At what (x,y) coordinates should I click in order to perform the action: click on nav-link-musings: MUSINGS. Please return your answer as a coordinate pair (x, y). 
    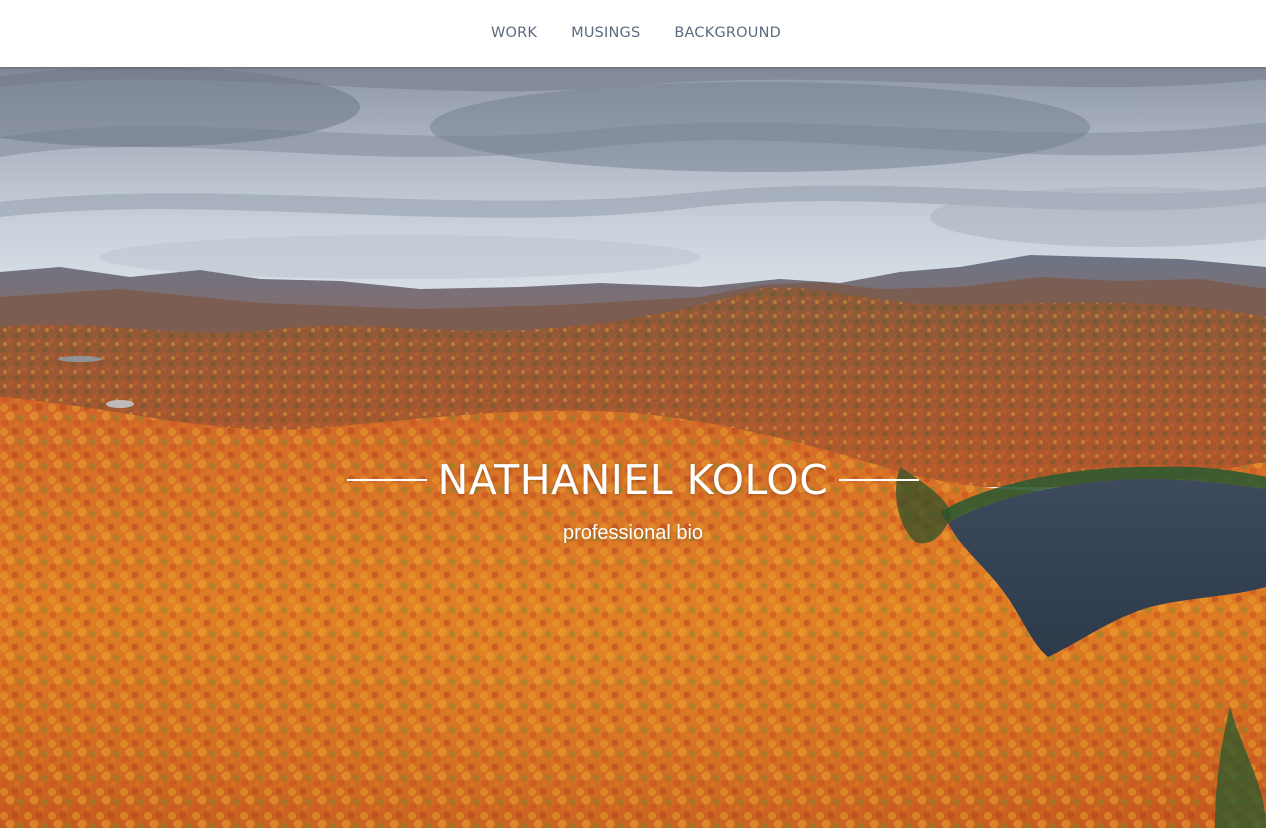
    Looking at the image, I should click on (605, 34).